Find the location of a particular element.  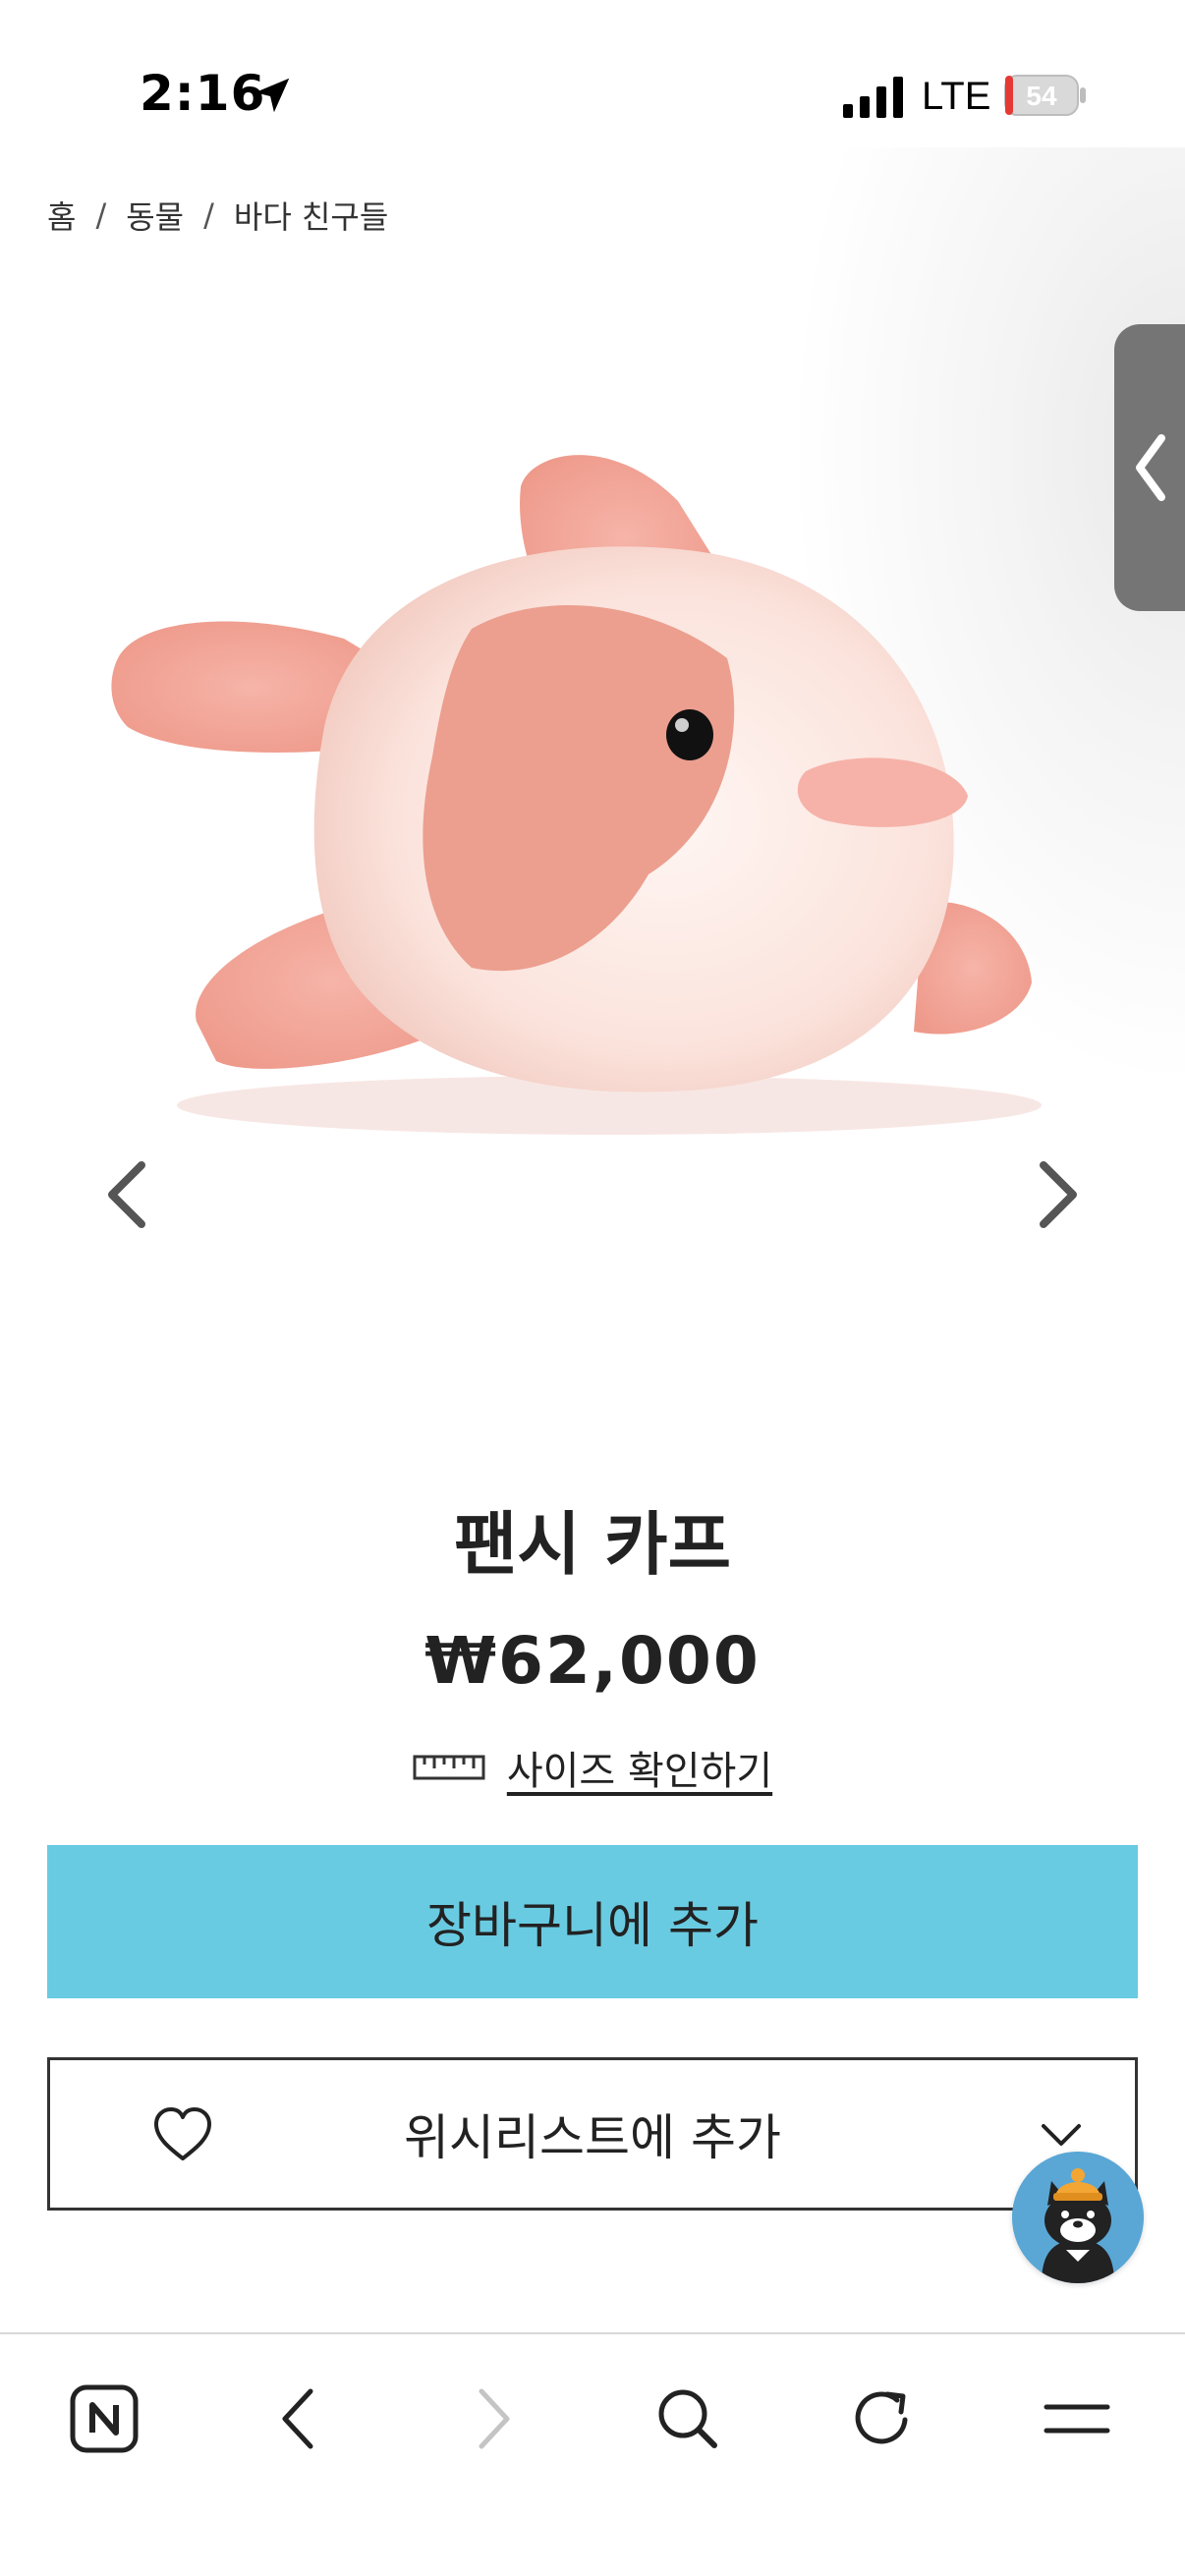

ruler-icon is located at coordinates (449, 1767).